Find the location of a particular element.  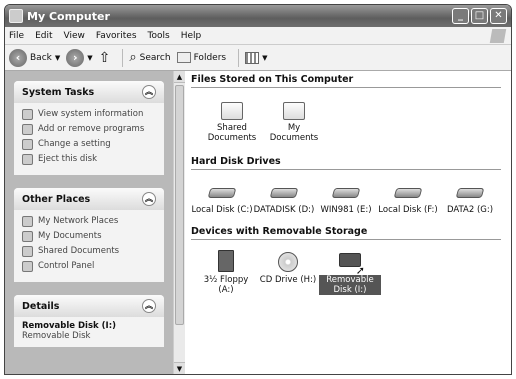

close-button: ✕ is located at coordinates (498, 16).